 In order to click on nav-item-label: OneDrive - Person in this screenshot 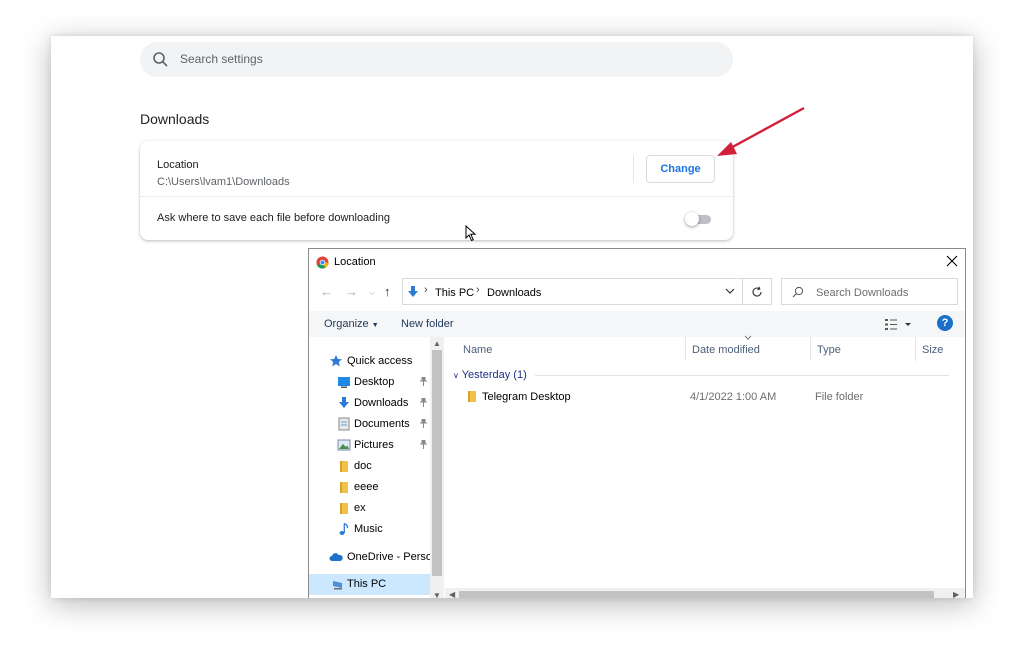, I will do `click(393, 557)`.